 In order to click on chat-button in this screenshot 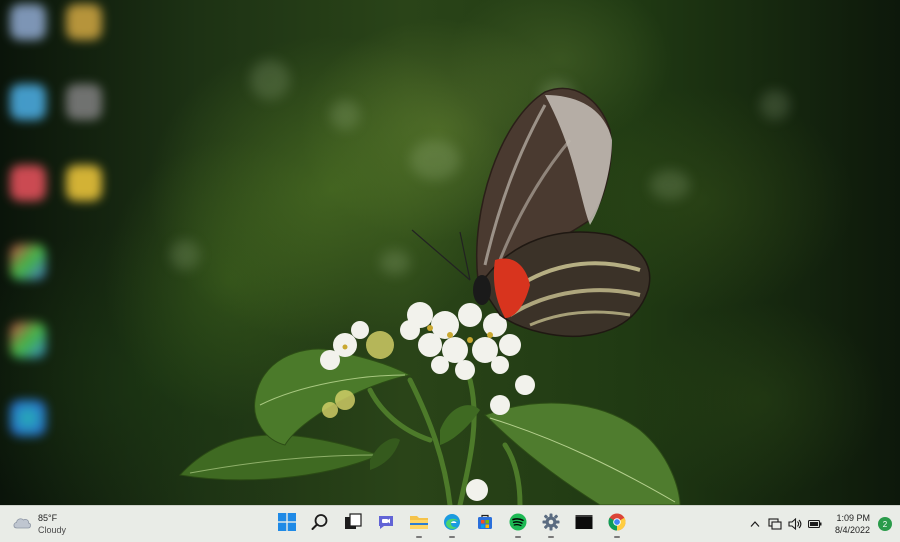, I will do `click(386, 524)`.